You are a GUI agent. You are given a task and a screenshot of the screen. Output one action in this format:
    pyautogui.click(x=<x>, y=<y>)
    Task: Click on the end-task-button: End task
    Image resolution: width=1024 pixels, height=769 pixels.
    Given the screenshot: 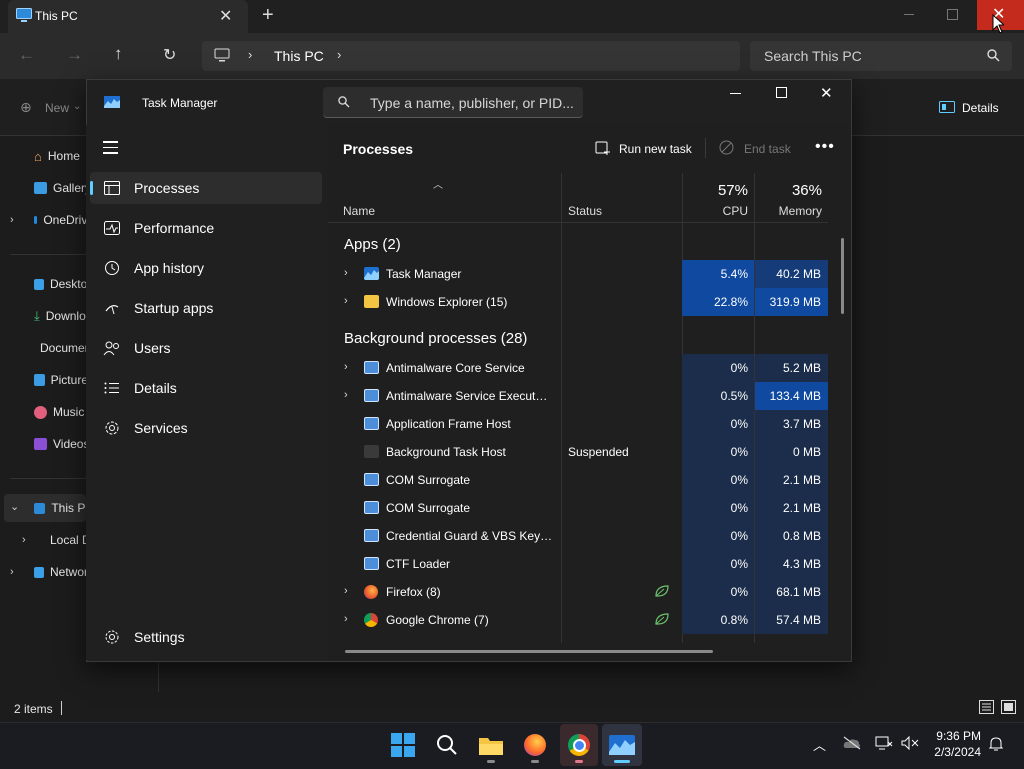 What is the action you would take?
    pyautogui.click(x=767, y=149)
    